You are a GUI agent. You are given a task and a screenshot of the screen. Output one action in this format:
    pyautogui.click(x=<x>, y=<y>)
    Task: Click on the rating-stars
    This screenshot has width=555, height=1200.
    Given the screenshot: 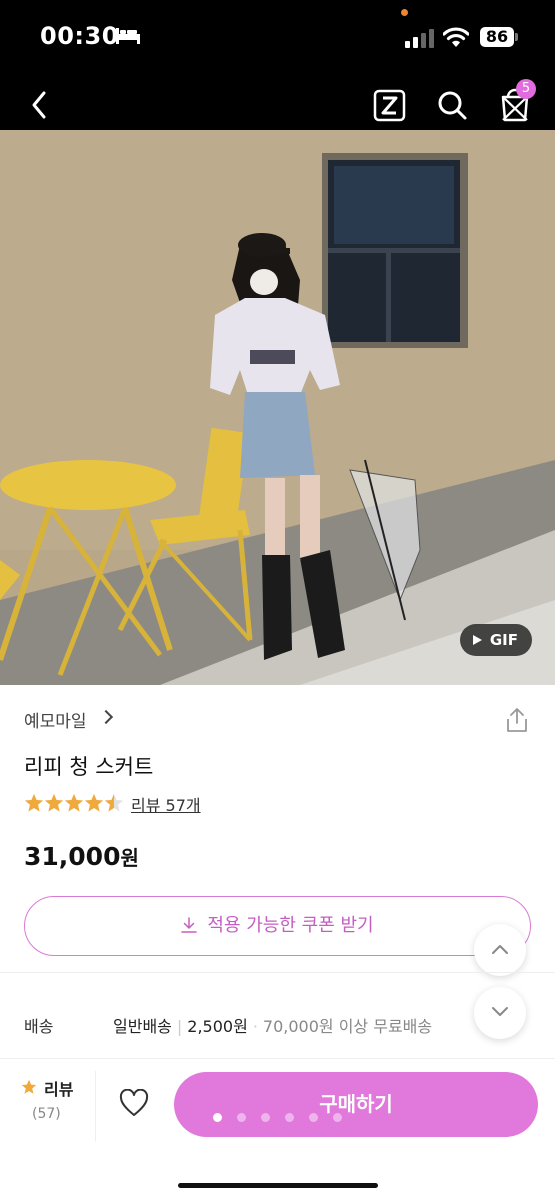 What is the action you would take?
    pyautogui.click(x=74, y=803)
    